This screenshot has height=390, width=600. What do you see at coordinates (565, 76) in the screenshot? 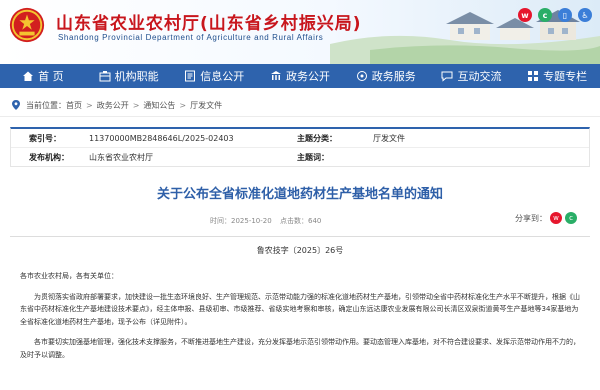
I see `nav-label: 专题专栏` at bounding box center [565, 76].